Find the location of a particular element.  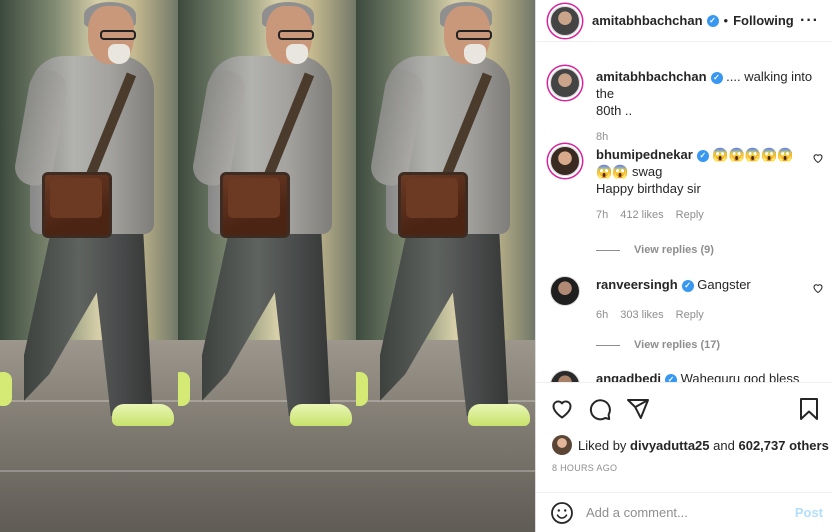

post-timestamp: 8 HOURS AGO is located at coordinates (584, 468).